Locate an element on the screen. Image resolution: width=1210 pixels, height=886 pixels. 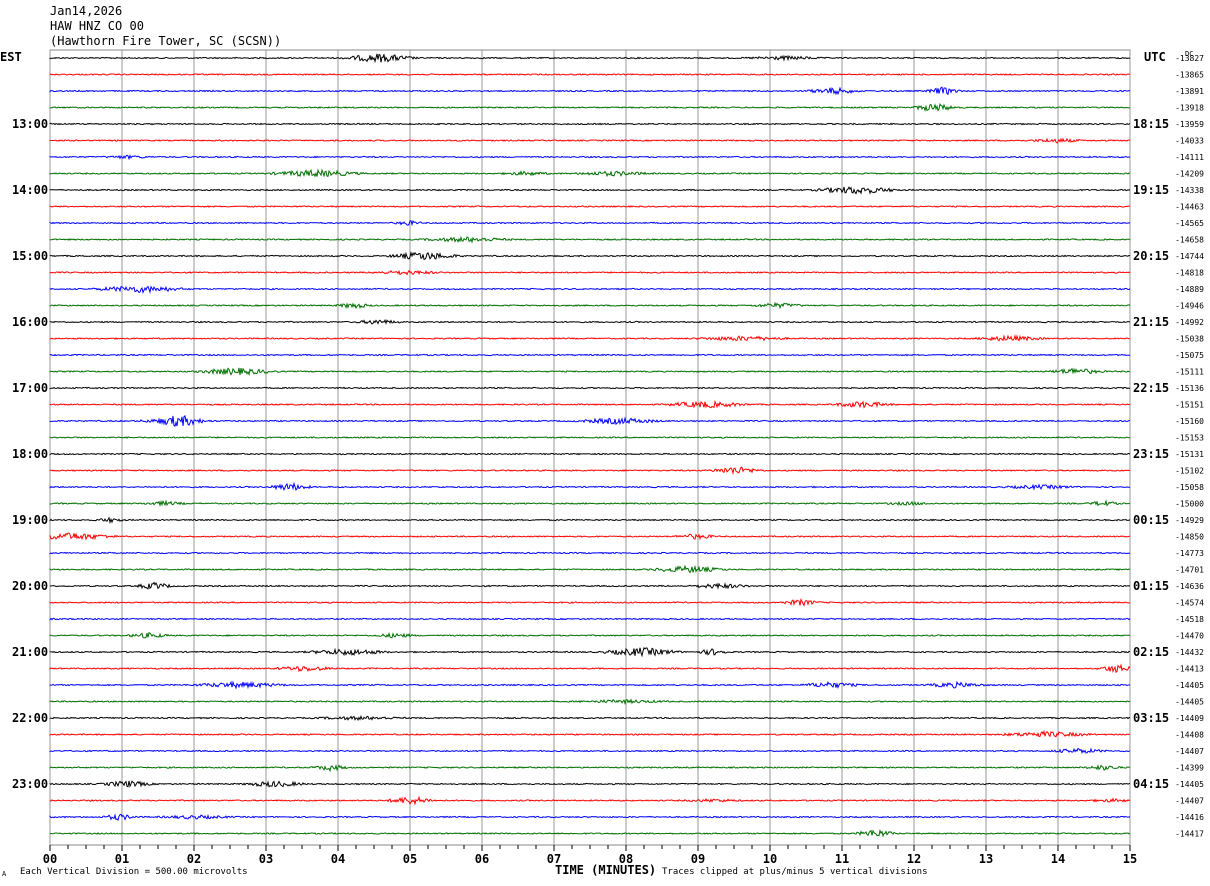
dc-offset-label: -14658 is located at coordinates (1189, 240).